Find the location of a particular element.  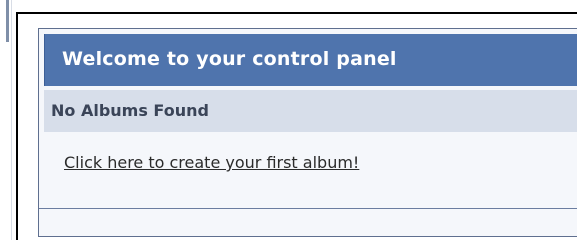

no-albums-status: No Albums Found is located at coordinates (130, 110).